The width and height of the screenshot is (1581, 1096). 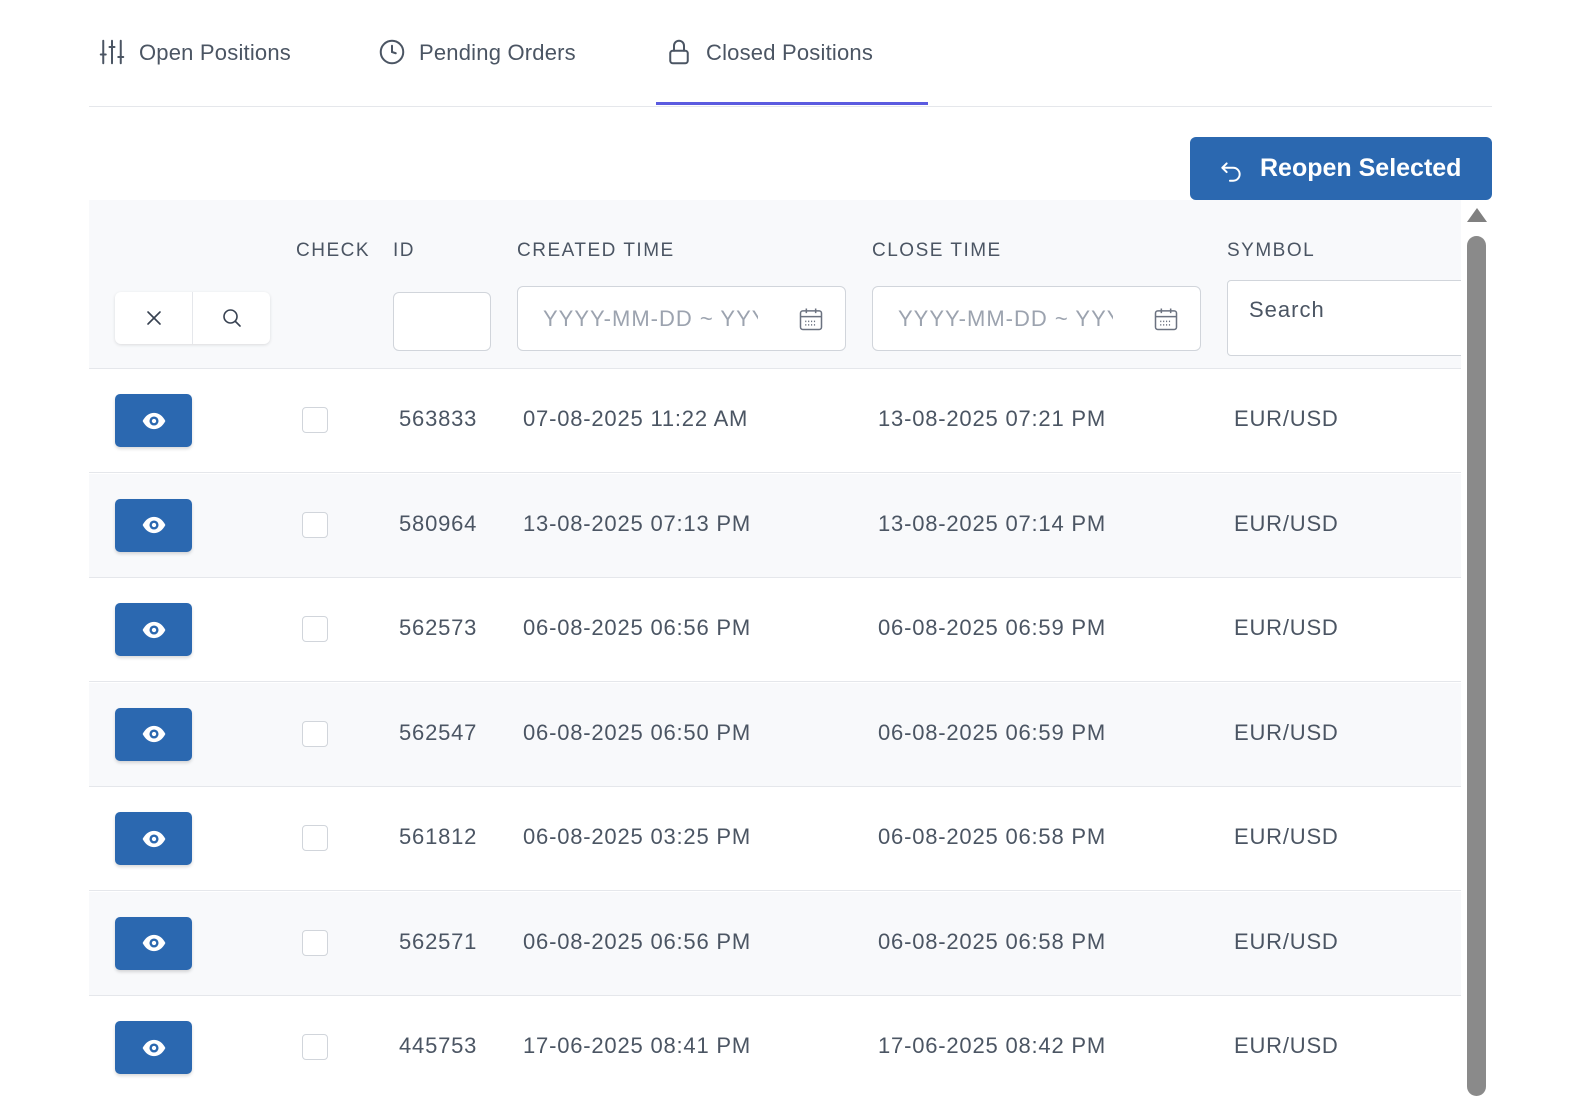 What do you see at coordinates (769, 71) in the screenshot?
I see `tab-closed-positions: Closed Positions` at bounding box center [769, 71].